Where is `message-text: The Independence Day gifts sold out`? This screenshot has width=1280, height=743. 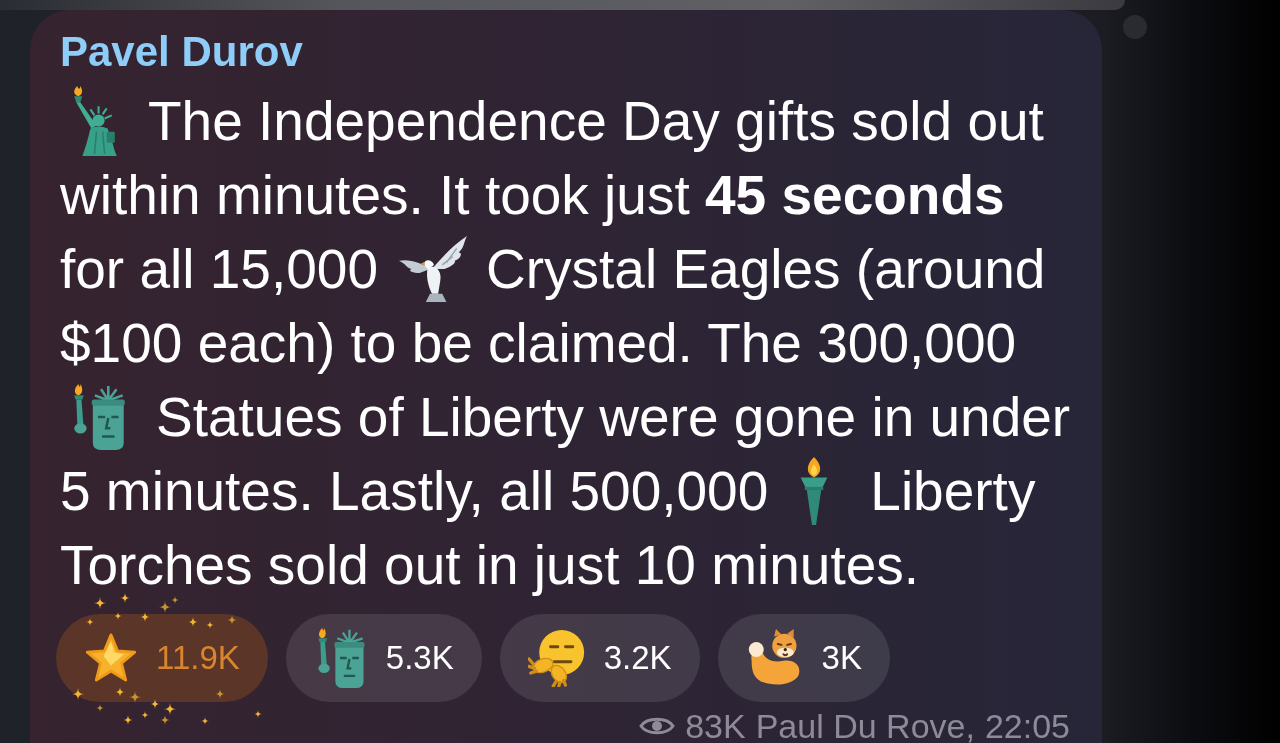 message-text: The Independence Day gifts sold out is located at coordinates (596, 121).